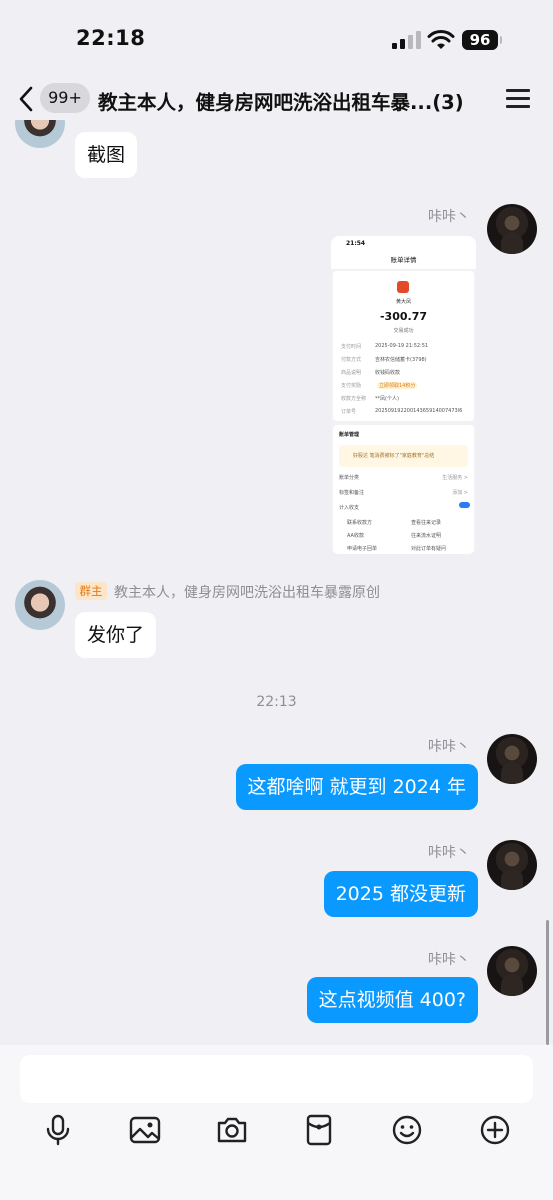 The height and width of the screenshot is (1200, 553). What do you see at coordinates (58, 1130) in the screenshot?
I see `microphone-icon` at bounding box center [58, 1130].